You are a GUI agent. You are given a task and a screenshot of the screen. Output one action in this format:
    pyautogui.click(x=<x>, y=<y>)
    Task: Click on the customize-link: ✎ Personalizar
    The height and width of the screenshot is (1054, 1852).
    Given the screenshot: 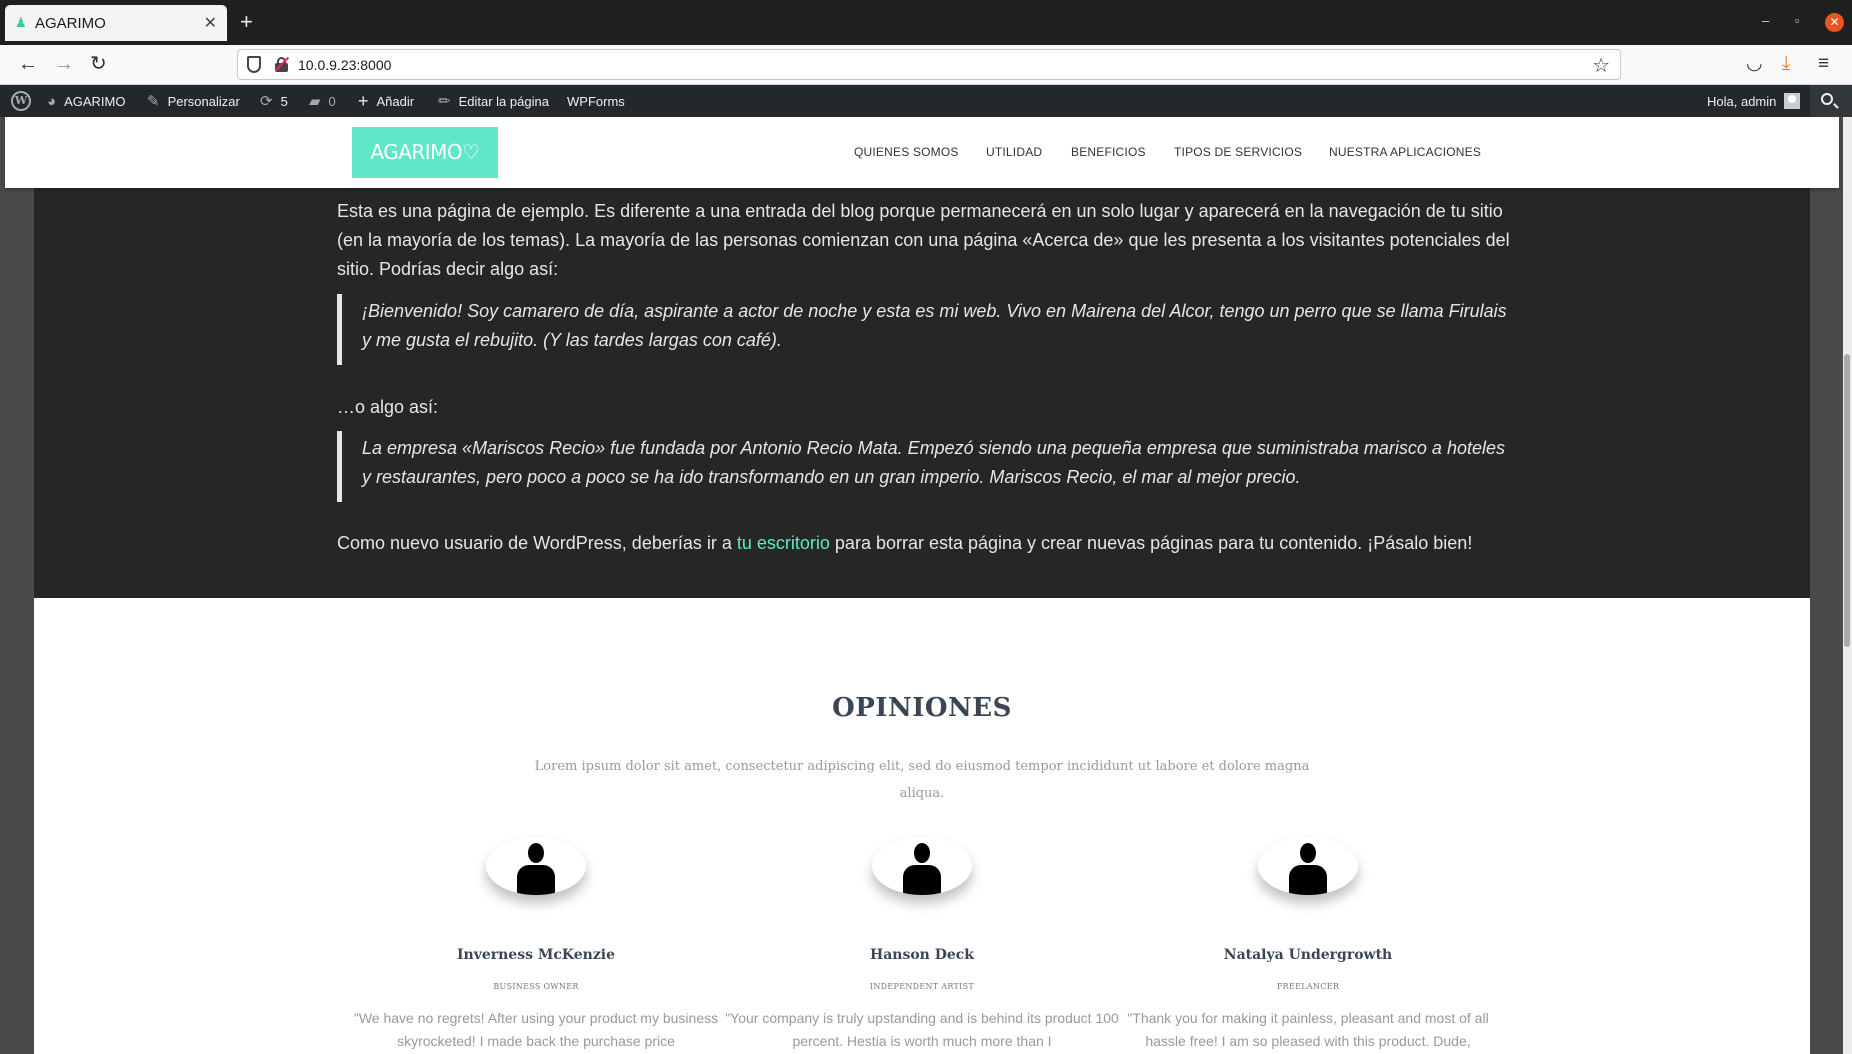 What is the action you would take?
    pyautogui.click(x=193, y=101)
    